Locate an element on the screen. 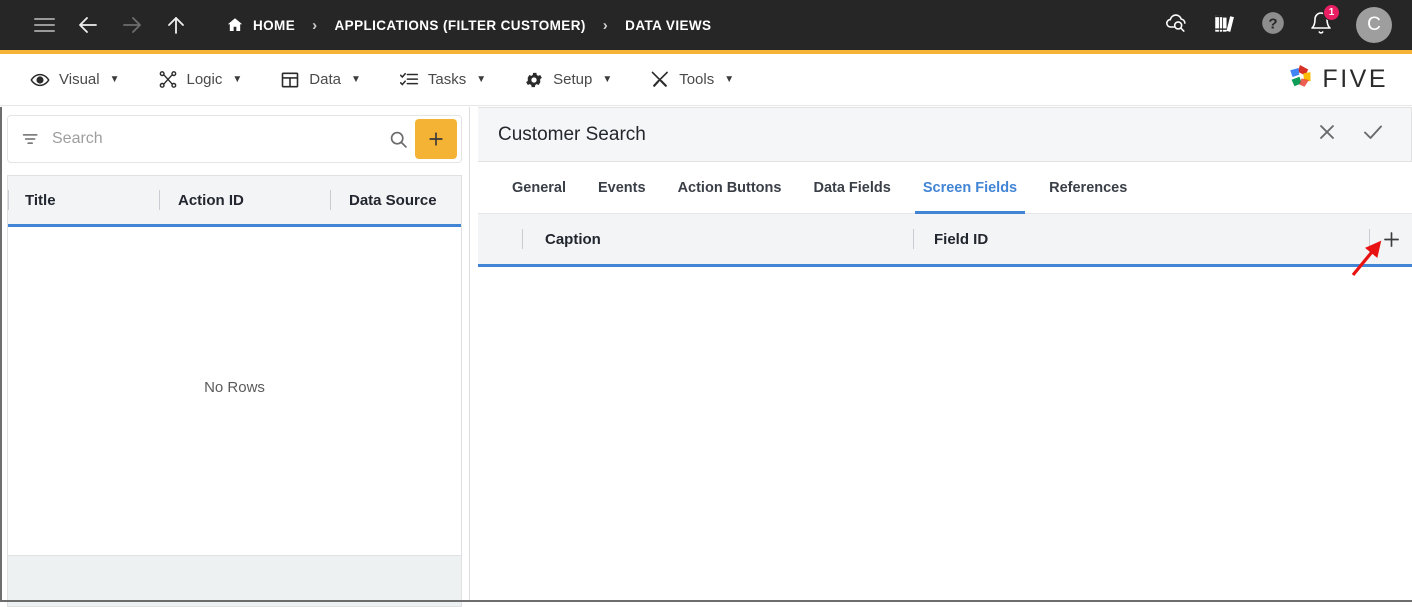 The width and height of the screenshot is (1412, 607). save-button is located at coordinates (1373, 135).